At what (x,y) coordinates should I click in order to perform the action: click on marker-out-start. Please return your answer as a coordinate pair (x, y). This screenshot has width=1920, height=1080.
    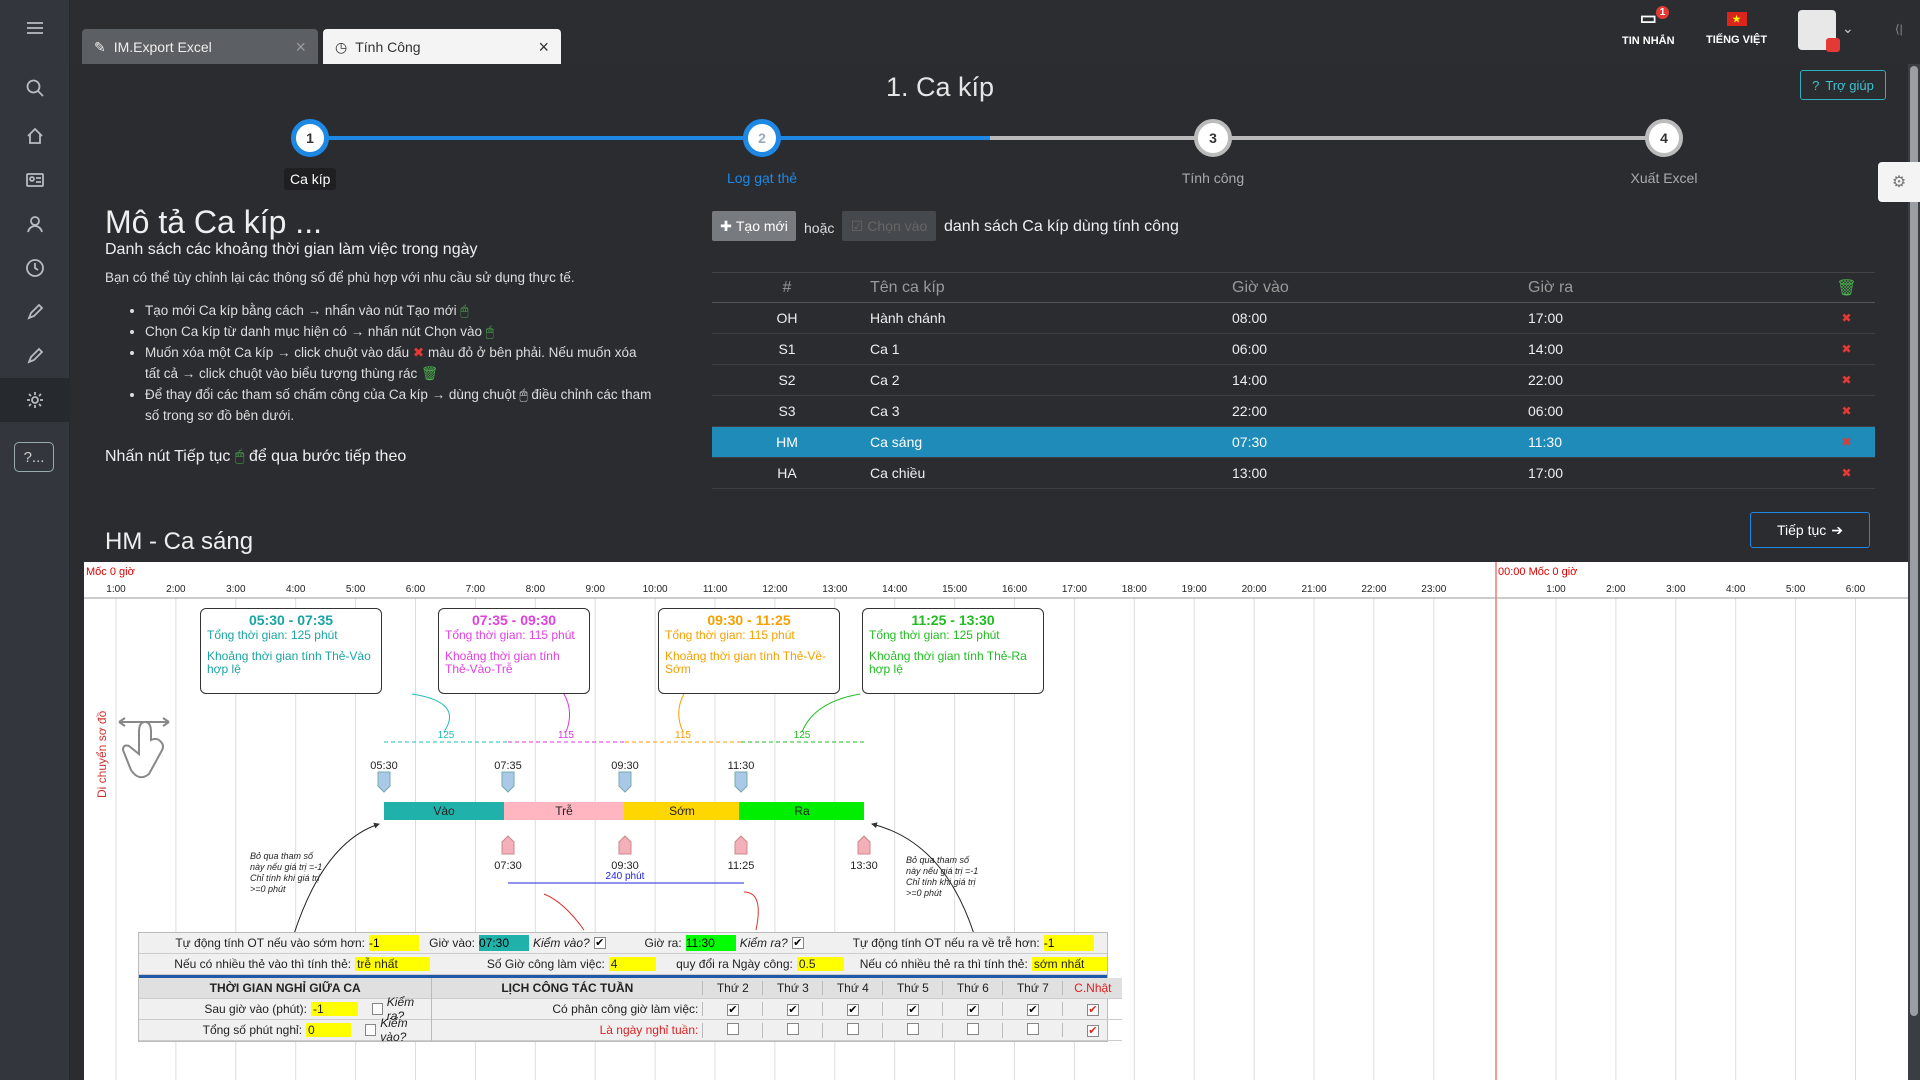
    Looking at the image, I should click on (741, 782).